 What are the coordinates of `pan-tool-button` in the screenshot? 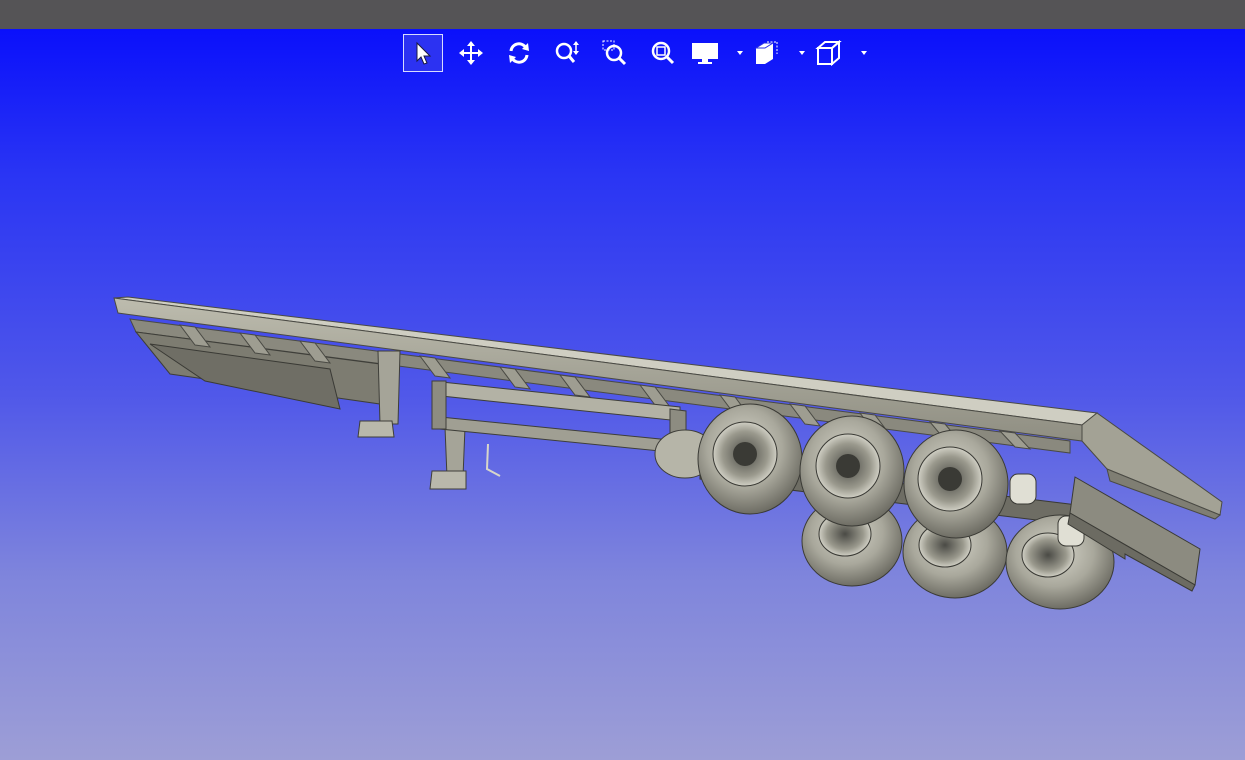 It's located at (471, 53).